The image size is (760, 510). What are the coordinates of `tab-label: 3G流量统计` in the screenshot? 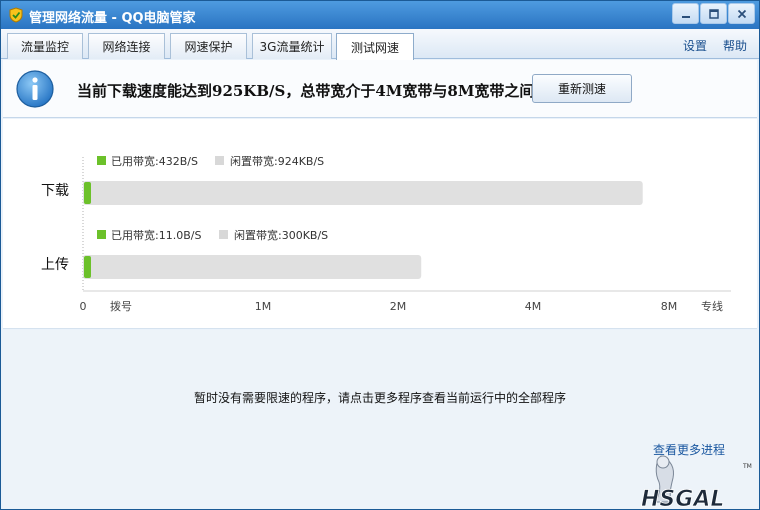 It's located at (292, 47).